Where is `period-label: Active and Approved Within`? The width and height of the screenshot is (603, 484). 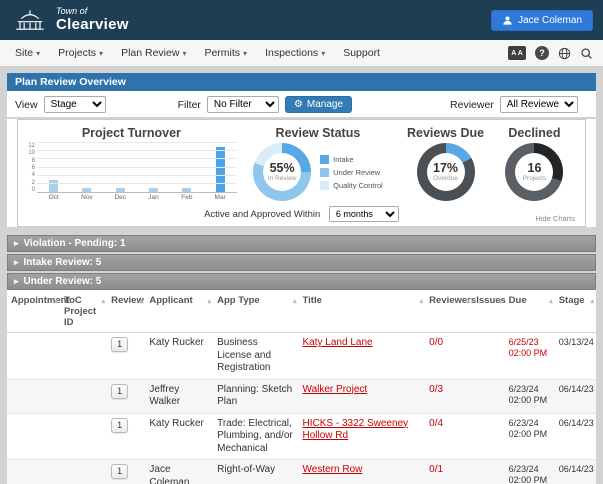
period-label: Active and Approved Within is located at coordinates (262, 214).